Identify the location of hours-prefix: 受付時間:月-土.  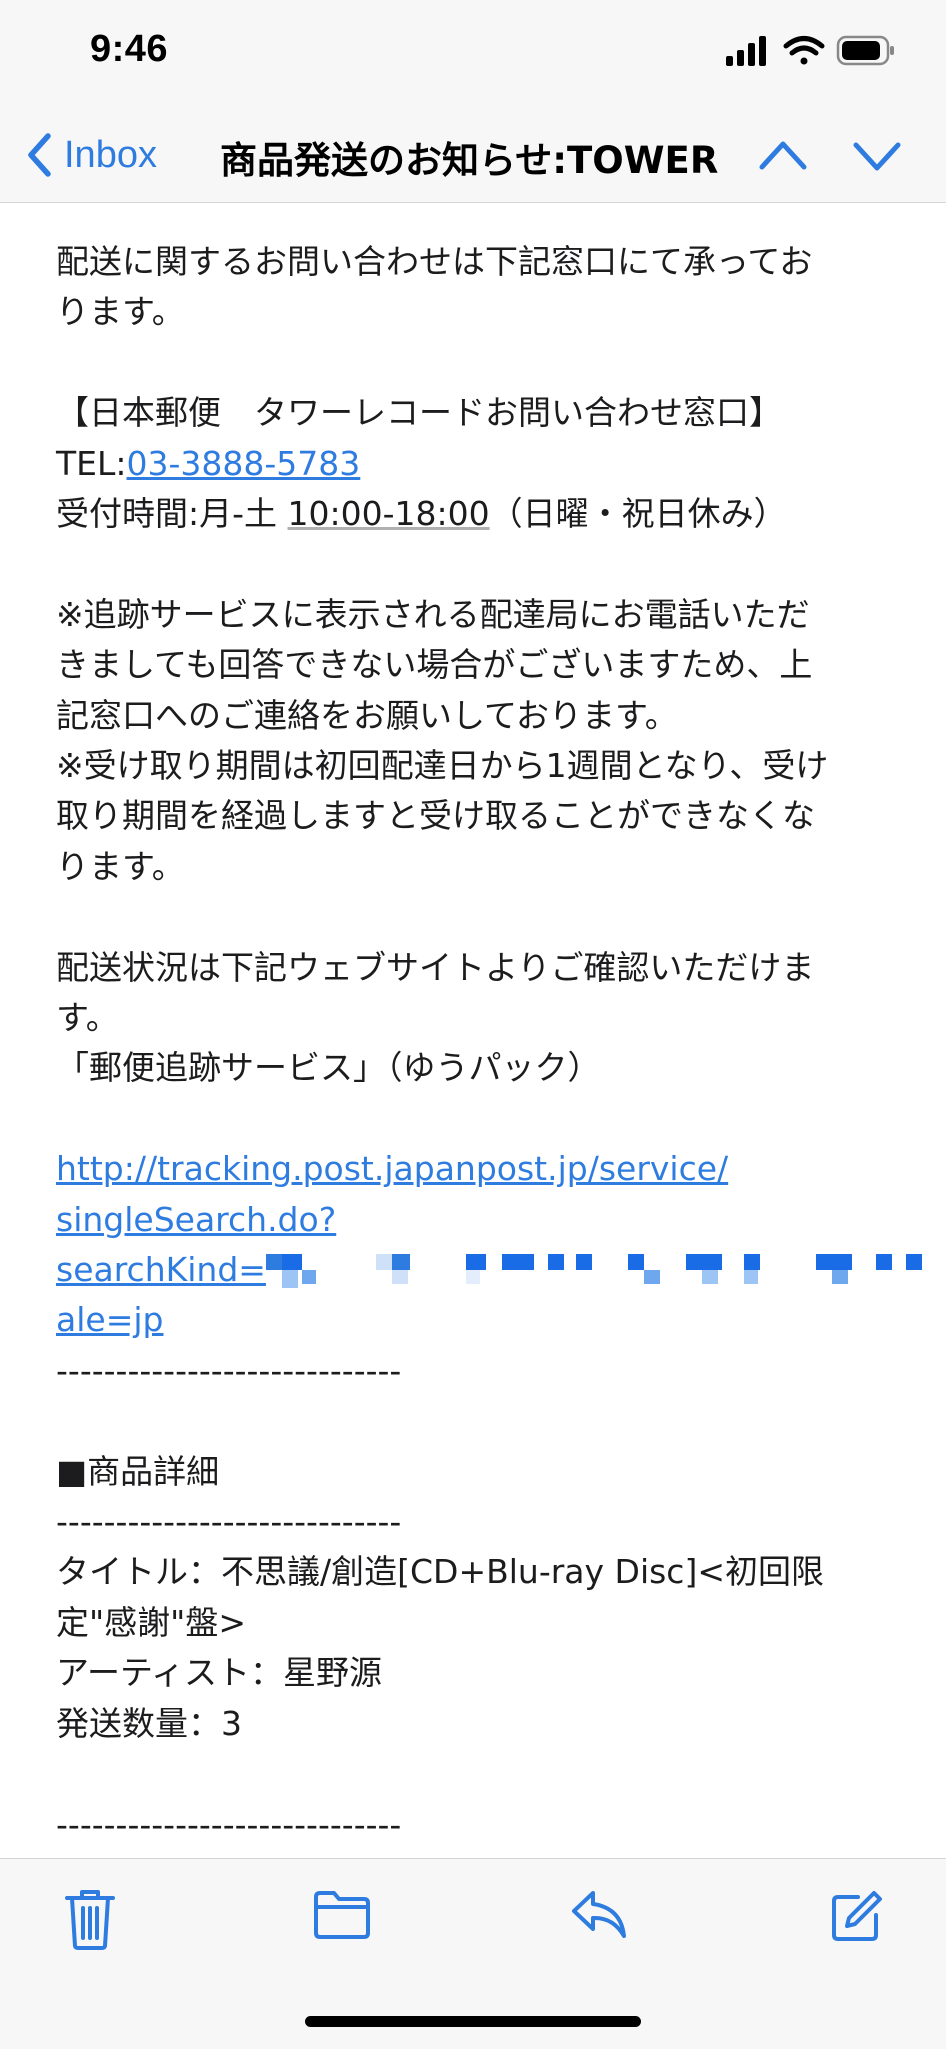
(172, 514).